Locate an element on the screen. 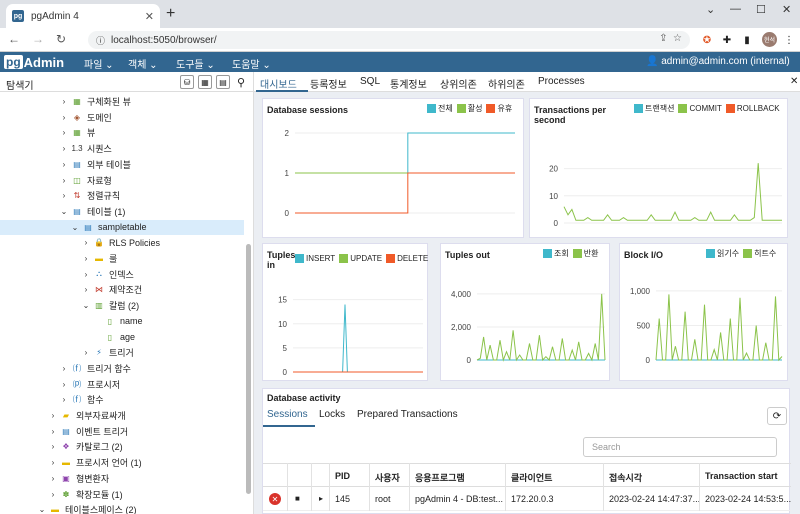 This screenshot has width=800, height=514. tree-item: › ▦ 구체화된 뷰 is located at coordinates (95, 101).